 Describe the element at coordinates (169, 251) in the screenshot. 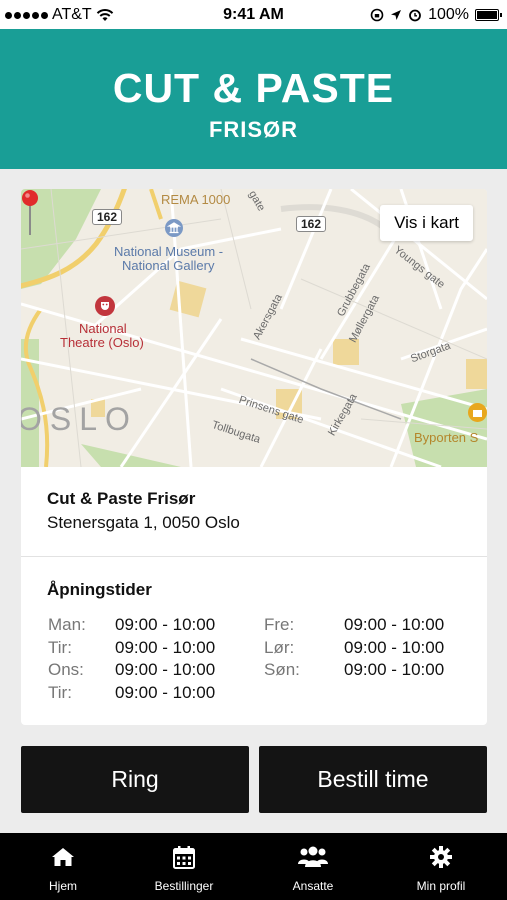

I see `map-label-museum: National Museum -` at that location.